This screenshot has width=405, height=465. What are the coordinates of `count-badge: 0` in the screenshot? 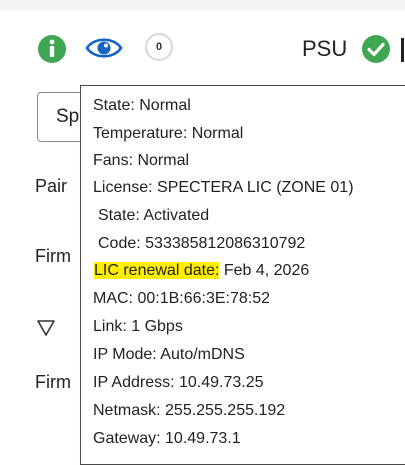 It's located at (159, 47).